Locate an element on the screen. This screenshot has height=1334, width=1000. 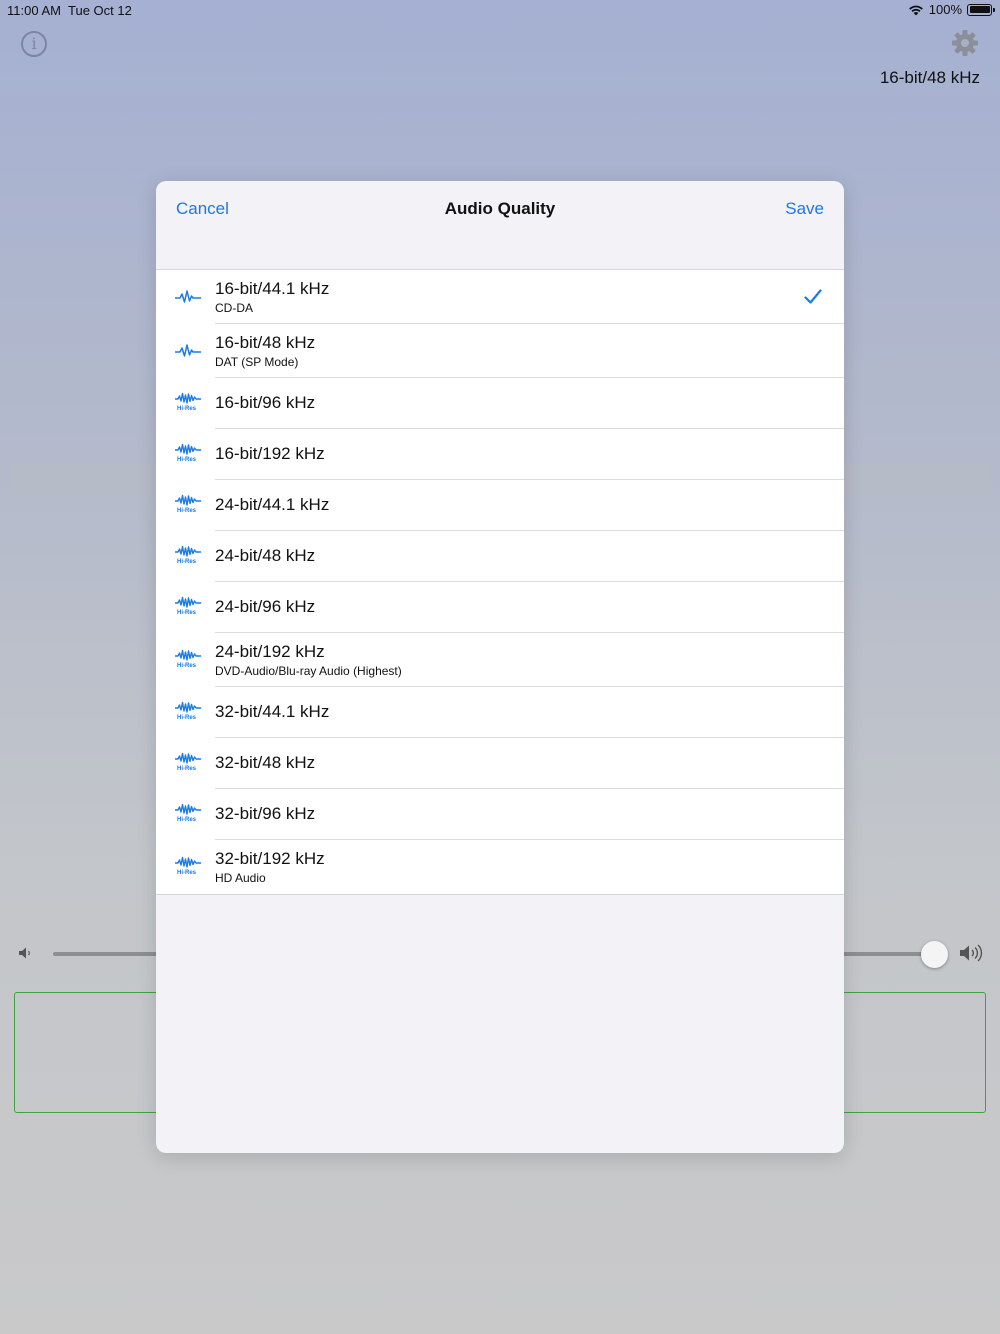
quality-option-row: 16-bit/48 kHz DAT (SP Mode) is located at coordinates (500, 351).